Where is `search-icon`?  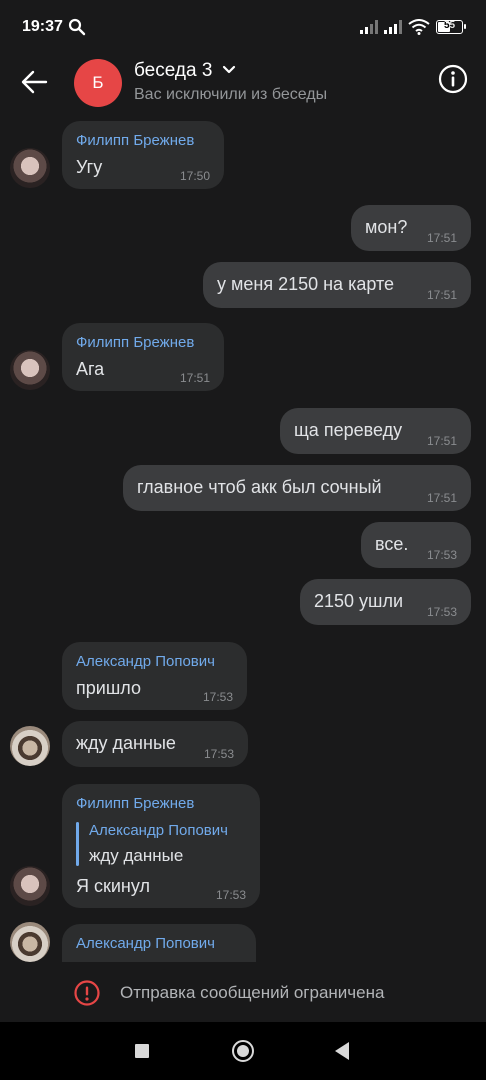 search-icon is located at coordinates (77, 27).